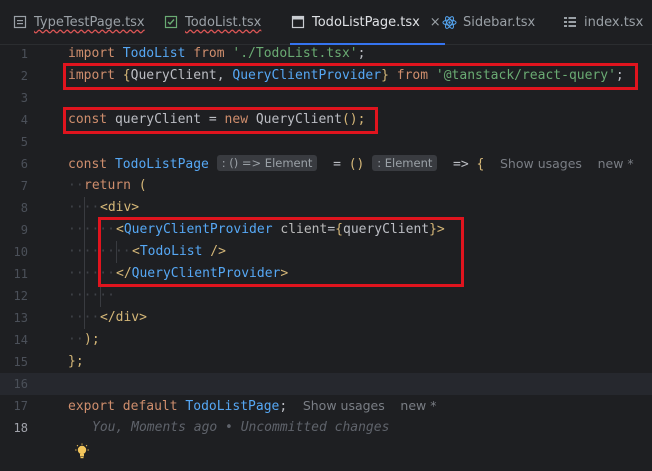 This screenshot has height=471, width=652. I want to click on paren: (, so click(142, 185).